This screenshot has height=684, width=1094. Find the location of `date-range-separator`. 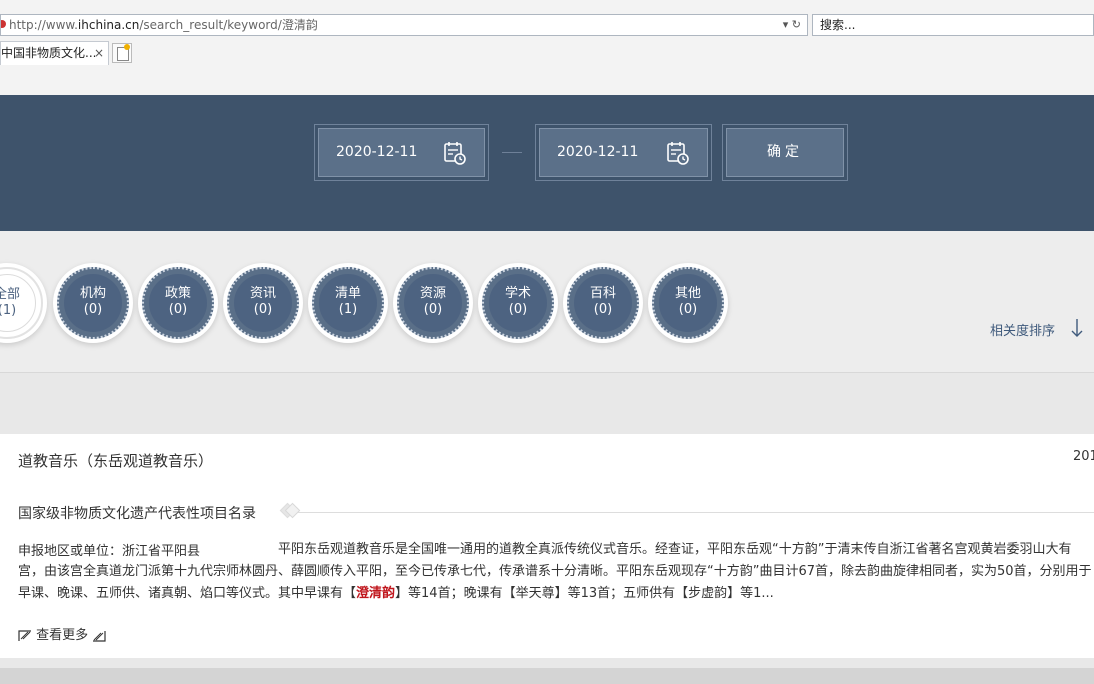

date-range-separator is located at coordinates (512, 152).